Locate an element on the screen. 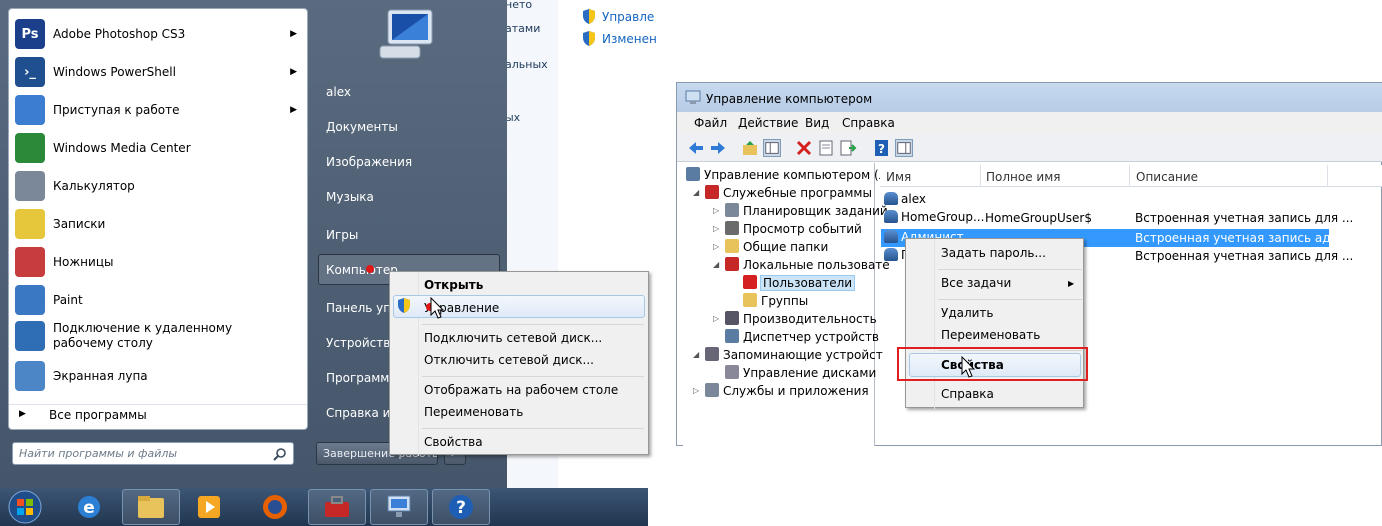  program-item: ›_ Windows PowerShell ▶ is located at coordinates (158, 72).